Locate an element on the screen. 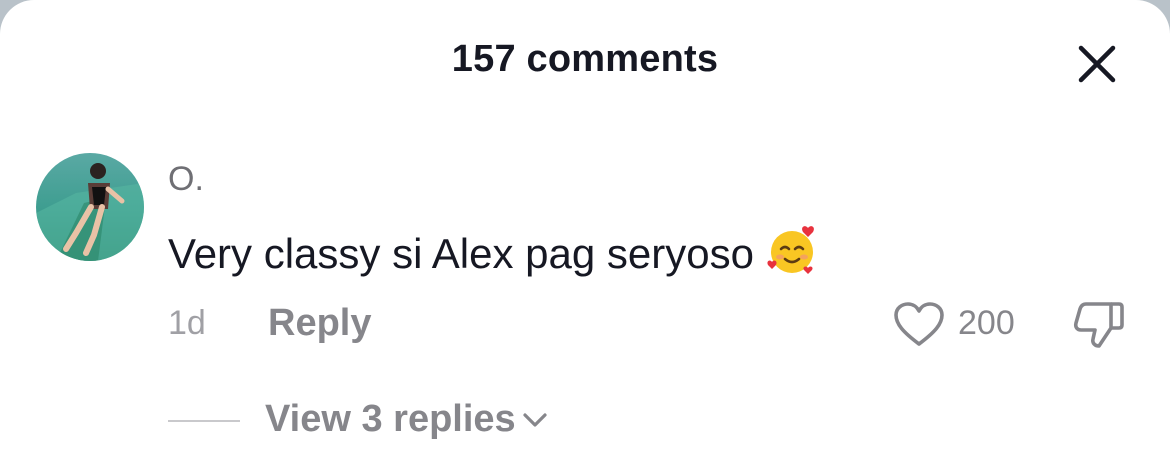 The width and height of the screenshot is (1170, 475). close-button is located at coordinates (1097, 64).